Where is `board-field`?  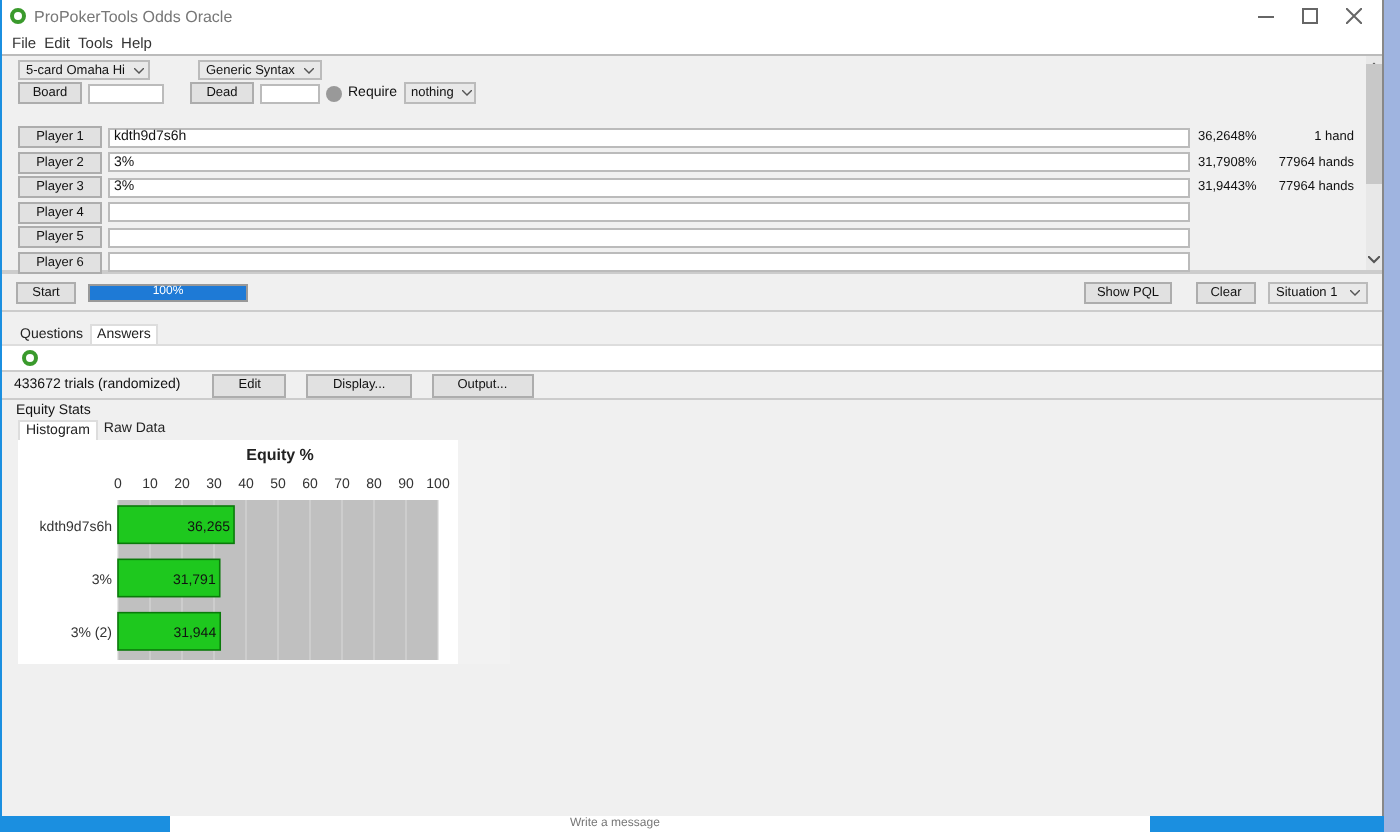
board-field is located at coordinates (126, 93).